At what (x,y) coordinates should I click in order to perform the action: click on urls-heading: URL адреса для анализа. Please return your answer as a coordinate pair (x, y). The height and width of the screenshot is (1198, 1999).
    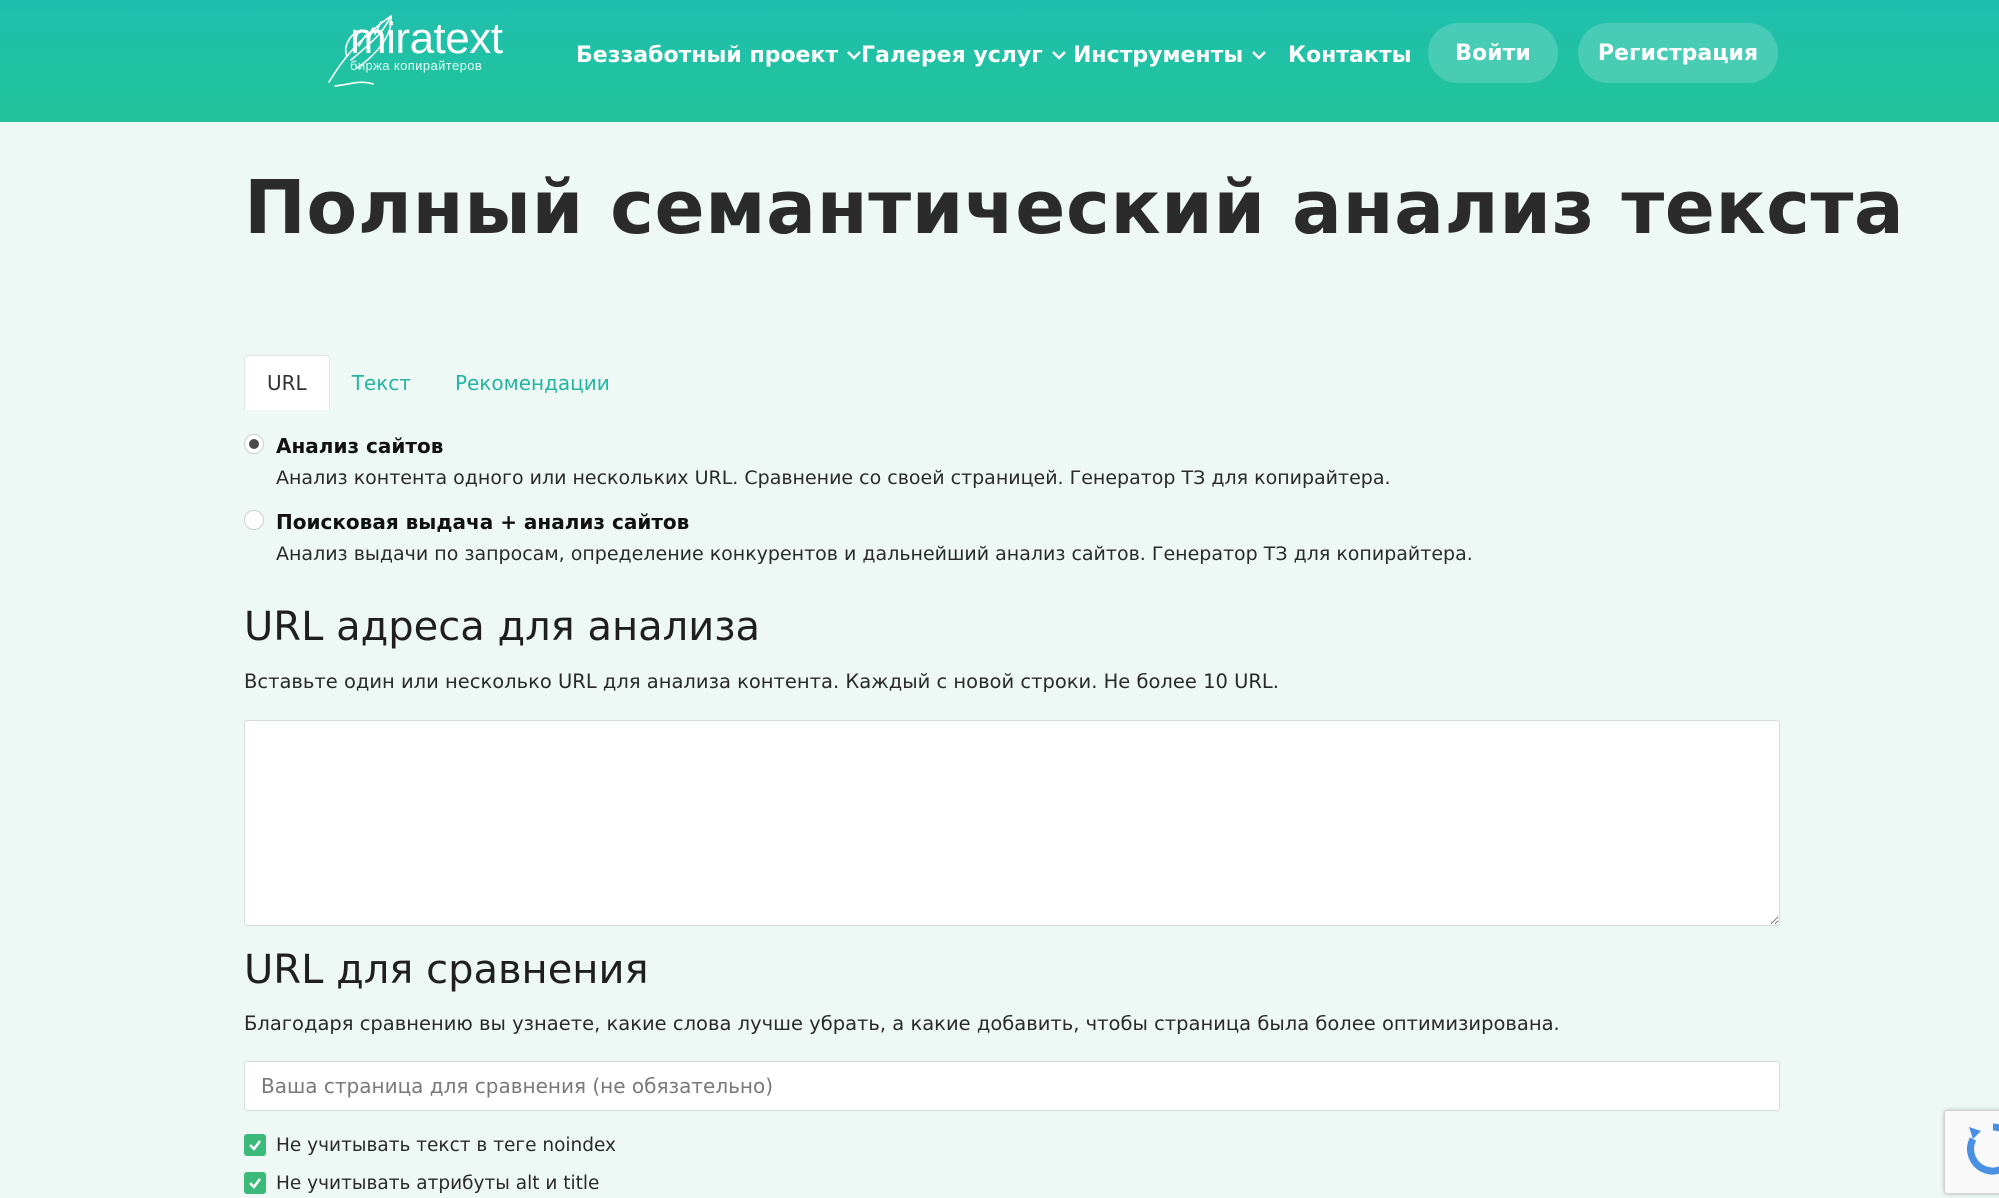
    Looking at the image, I should click on (502, 627).